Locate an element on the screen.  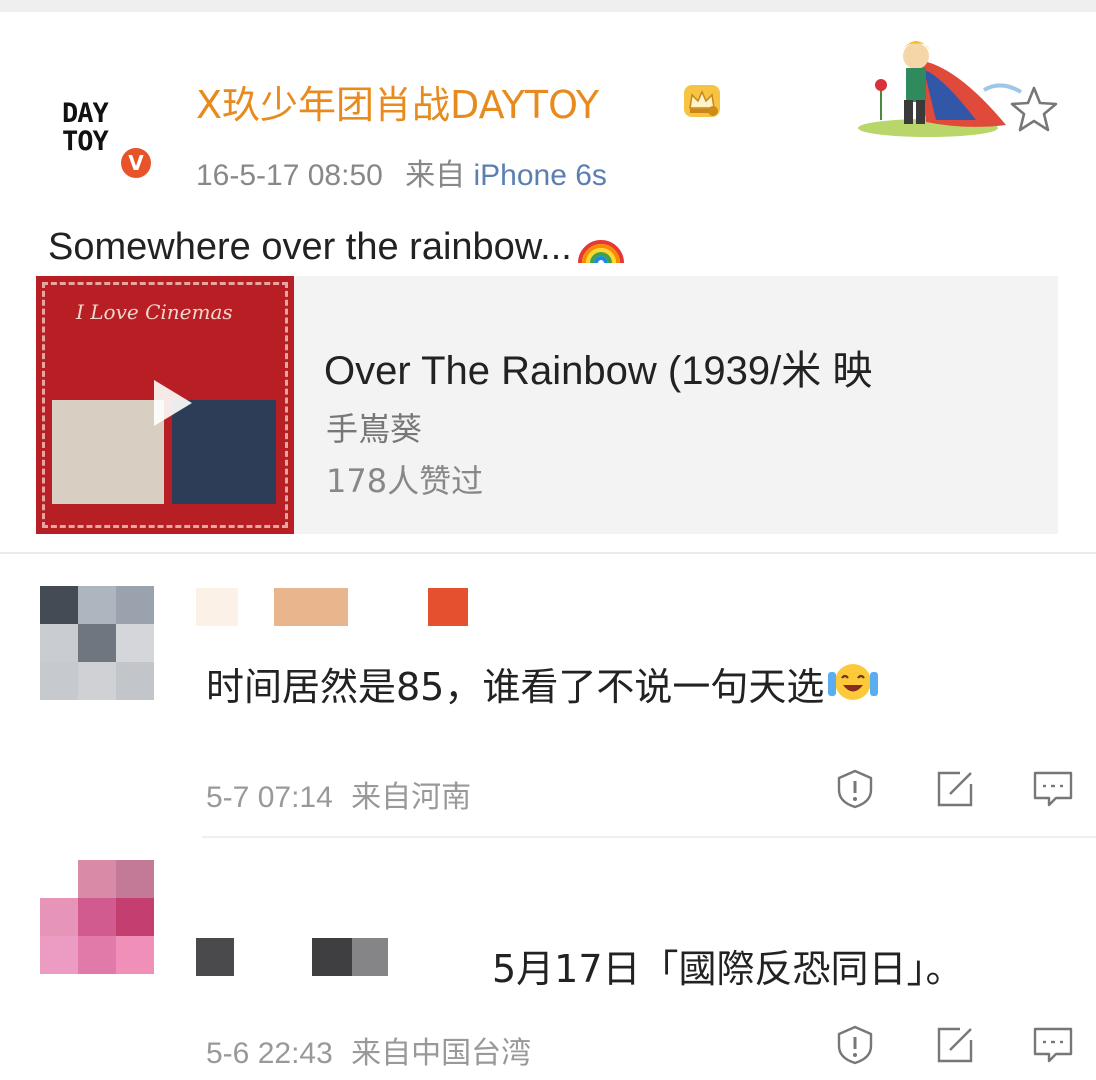
comment-source: 来自河南 is located at coordinates (411, 797).